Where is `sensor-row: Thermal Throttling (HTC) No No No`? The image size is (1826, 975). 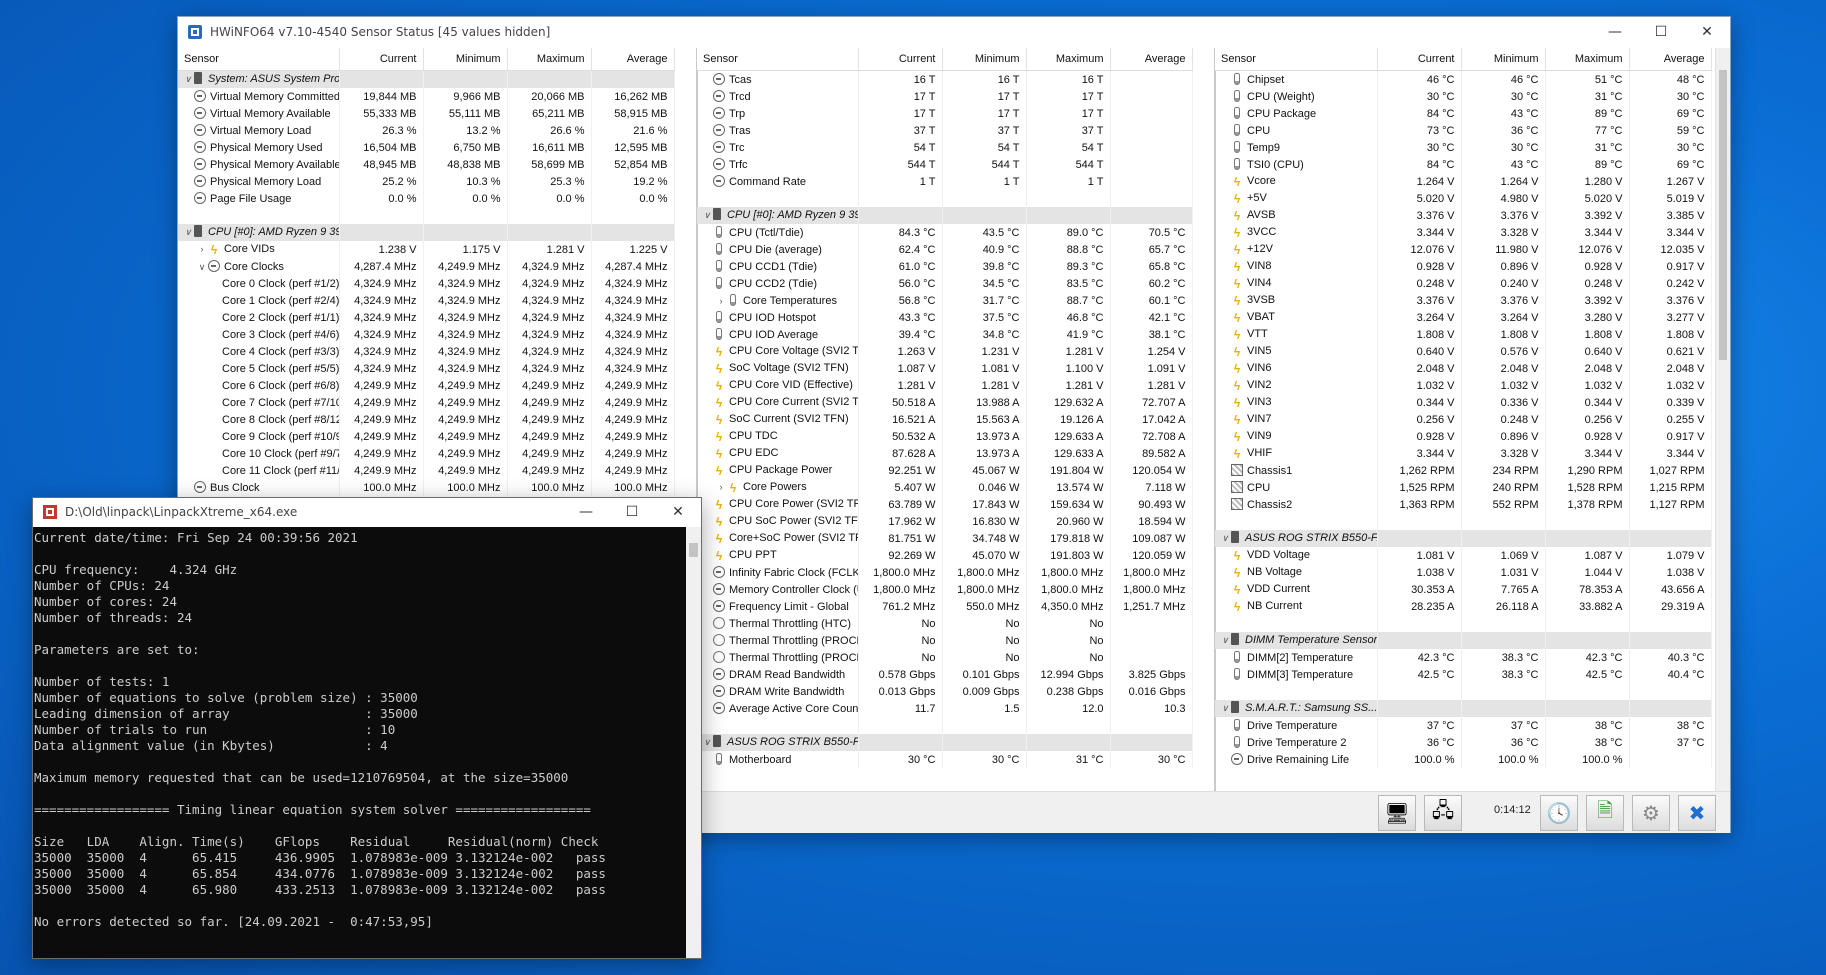 sensor-row: Thermal Throttling (HTC) No No No is located at coordinates (945, 623).